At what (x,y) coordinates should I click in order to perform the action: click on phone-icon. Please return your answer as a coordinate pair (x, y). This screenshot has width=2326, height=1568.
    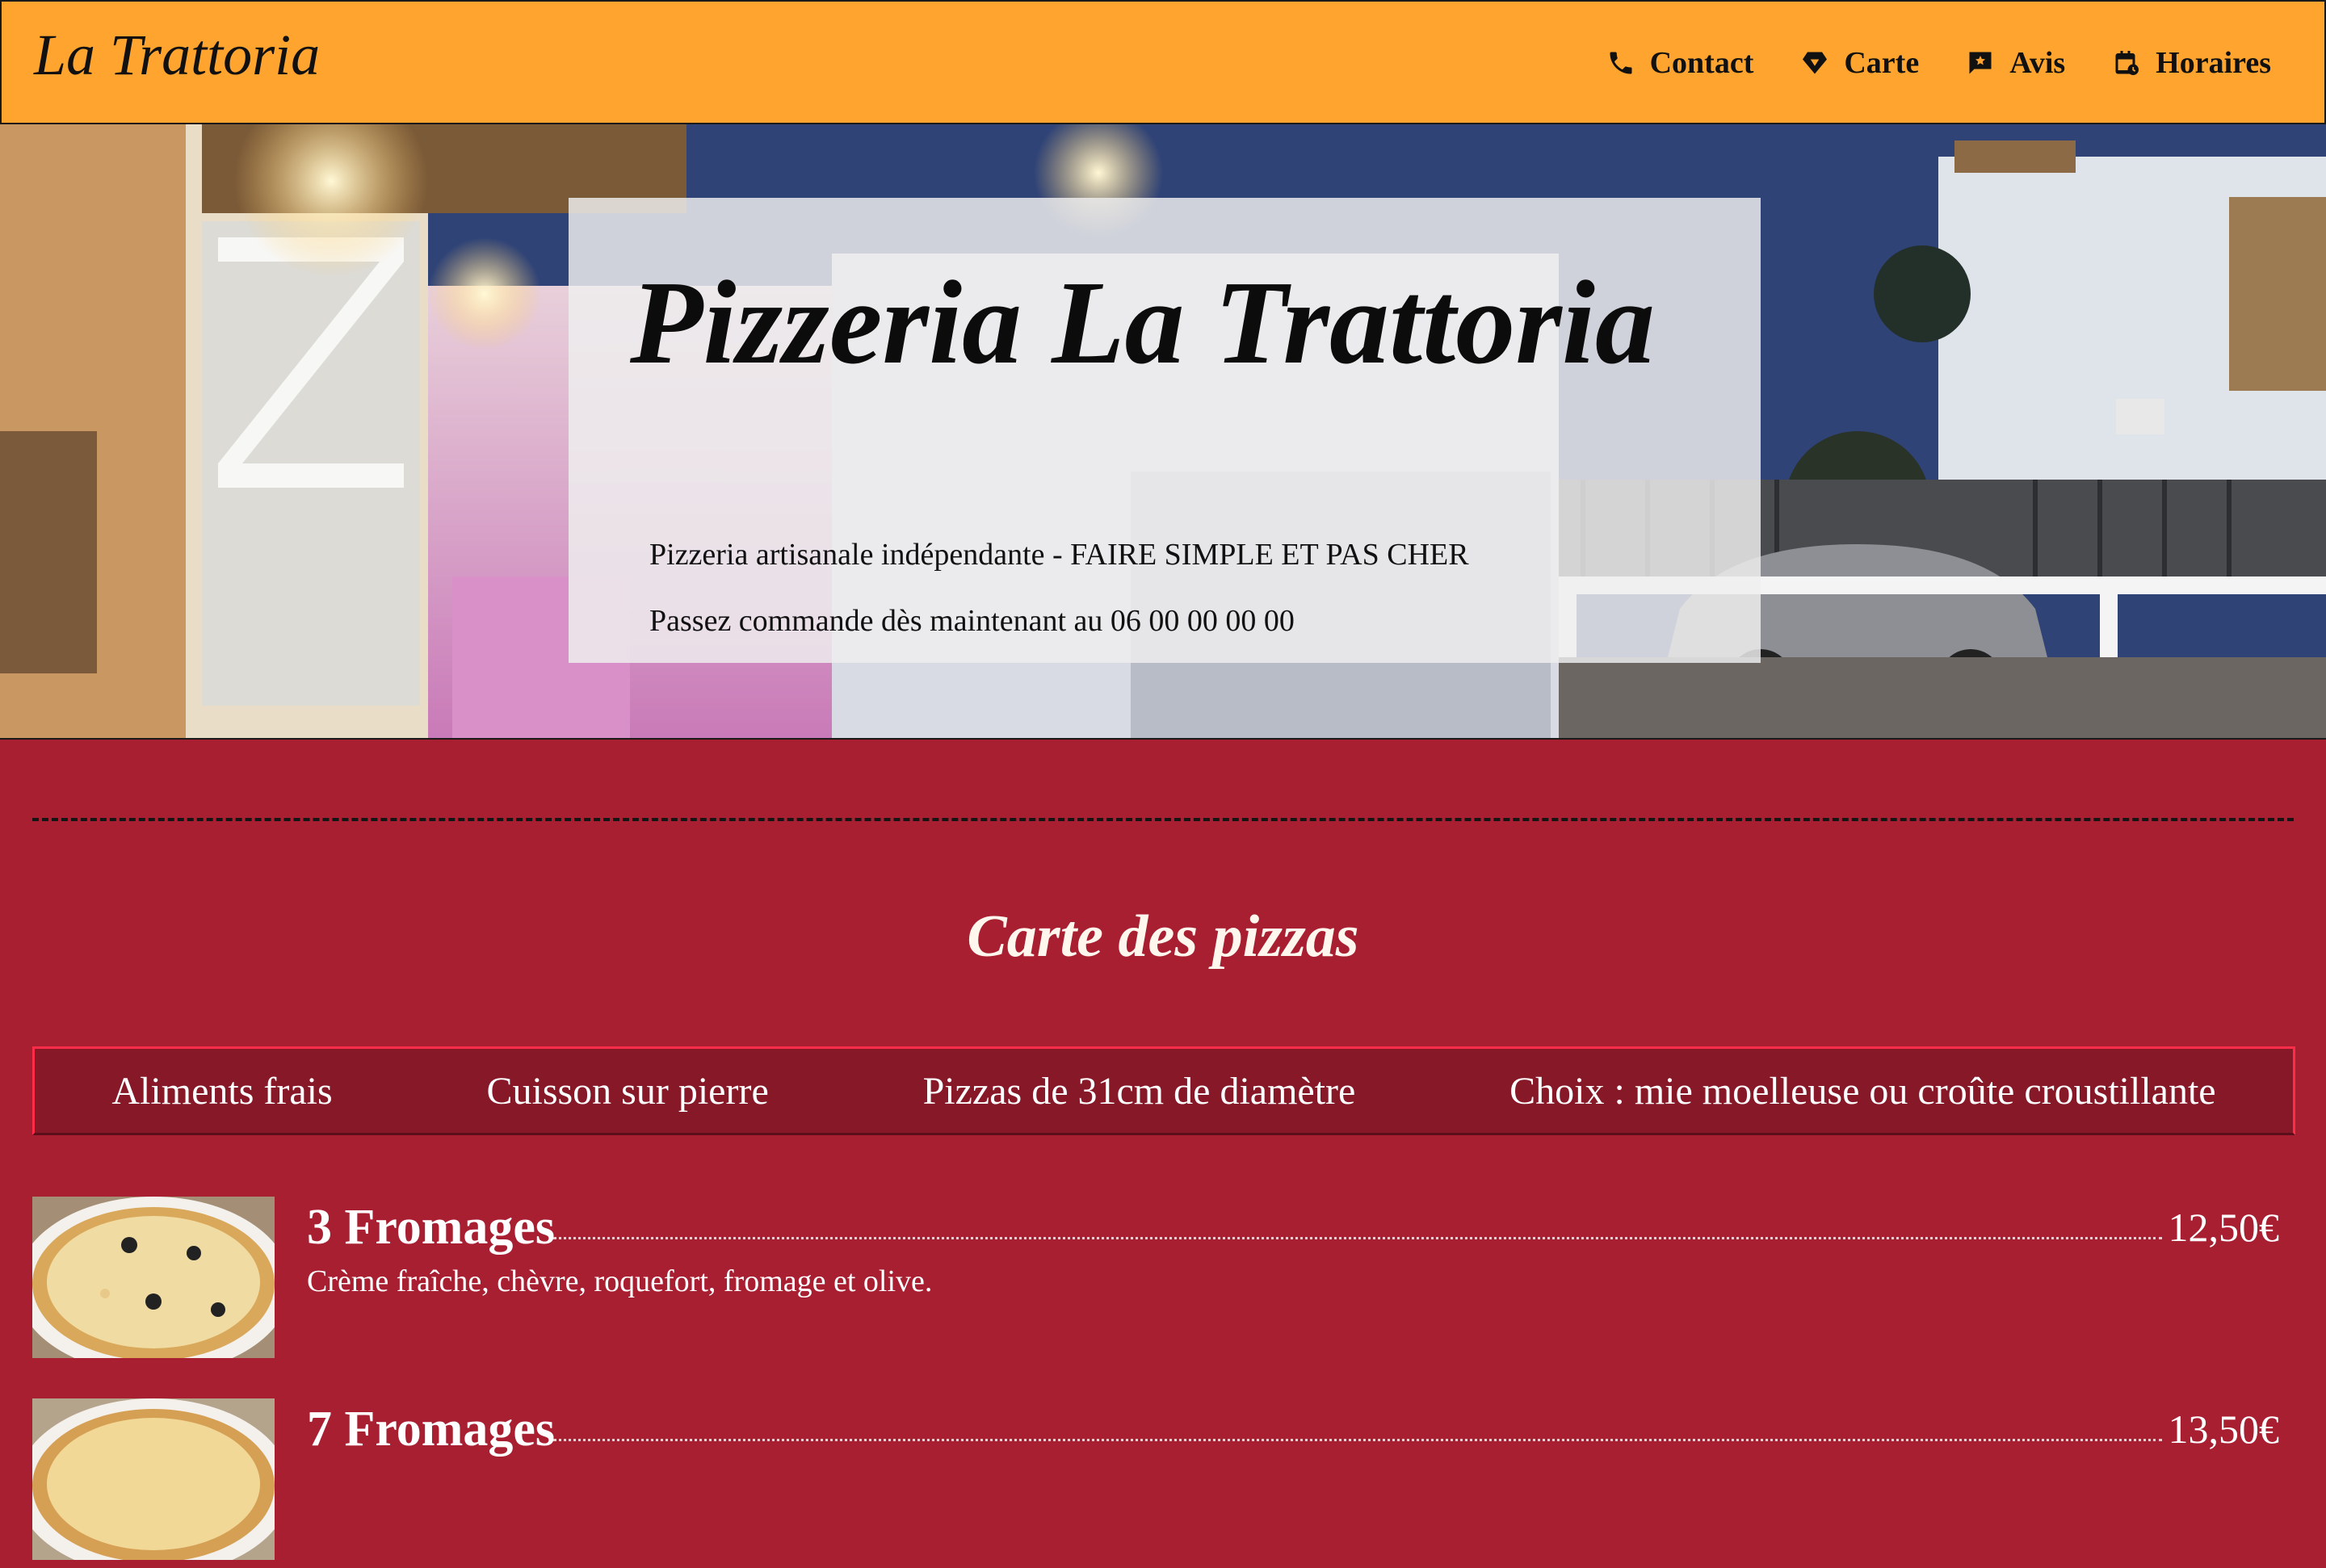
    Looking at the image, I should click on (1620, 63).